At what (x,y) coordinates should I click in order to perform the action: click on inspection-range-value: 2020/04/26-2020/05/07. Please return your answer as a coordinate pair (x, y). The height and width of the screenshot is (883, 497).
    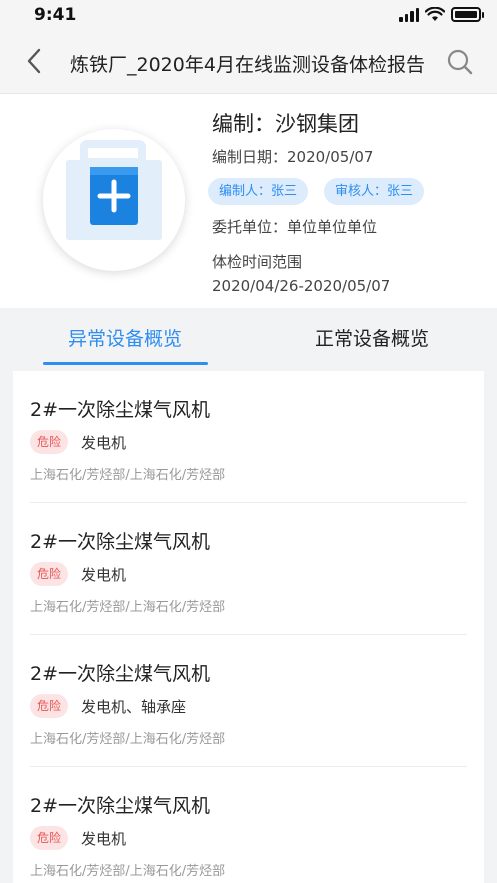
    Looking at the image, I should click on (301, 286).